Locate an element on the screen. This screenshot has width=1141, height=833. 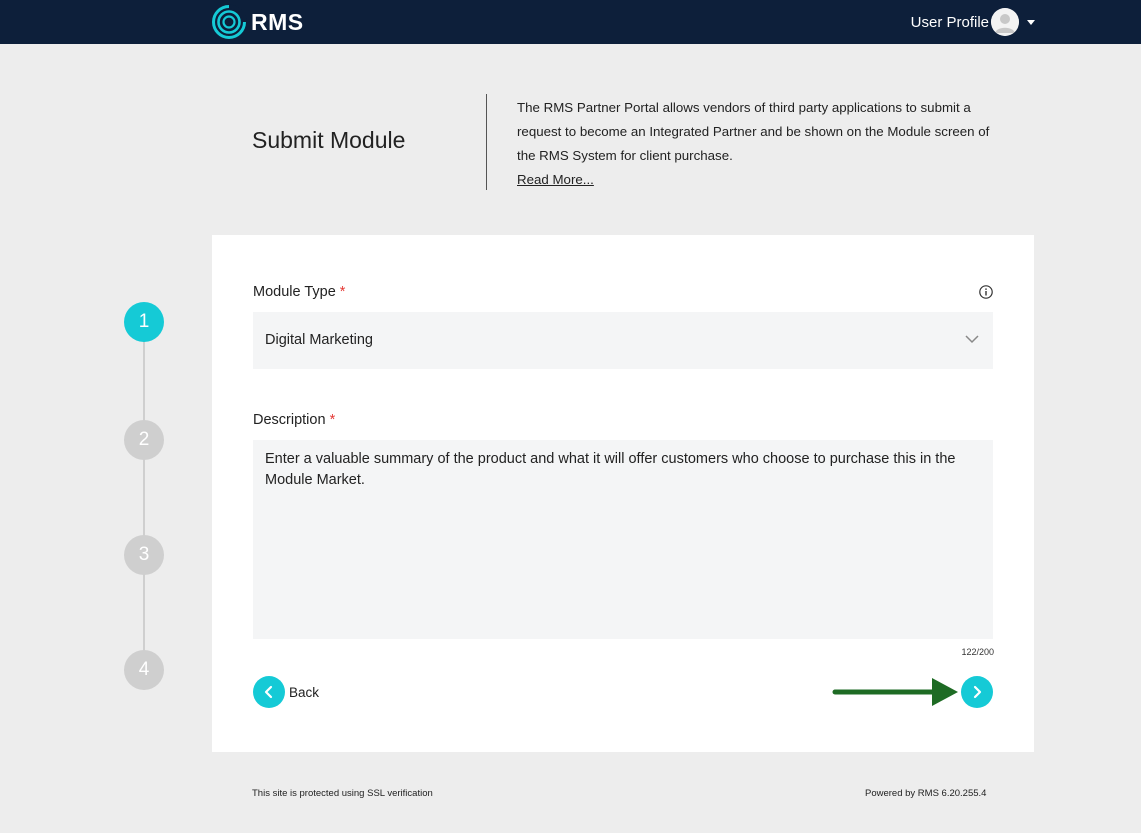
top-navbar: RMS User Profile is located at coordinates (570, 22).